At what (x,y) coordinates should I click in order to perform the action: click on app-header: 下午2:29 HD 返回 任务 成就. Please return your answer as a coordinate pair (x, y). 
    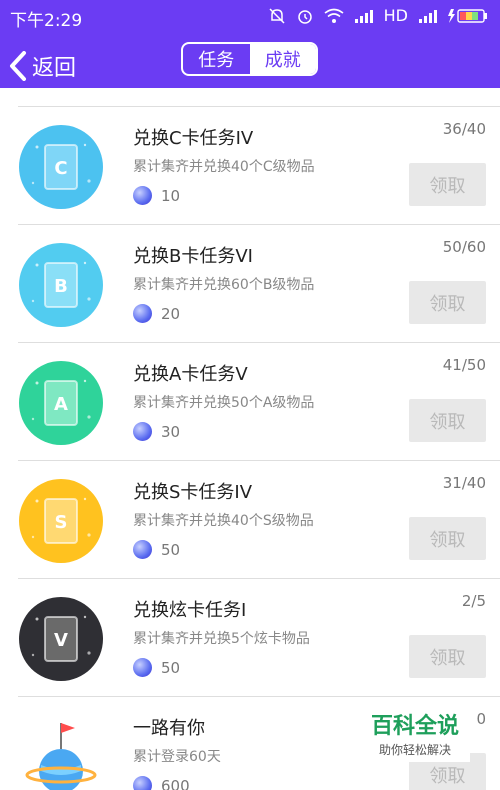
    Looking at the image, I should click on (250, 44).